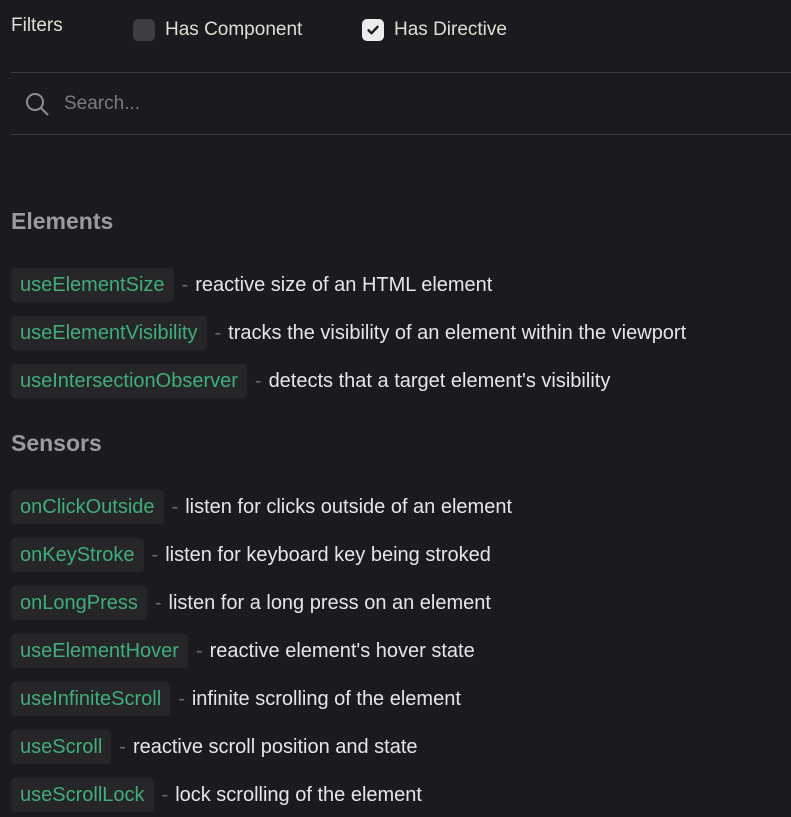  What do you see at coordinates (91, 699) in the screenshot?
I see `function-link: useInfiniteScroll` at bounding box center [91, 699].